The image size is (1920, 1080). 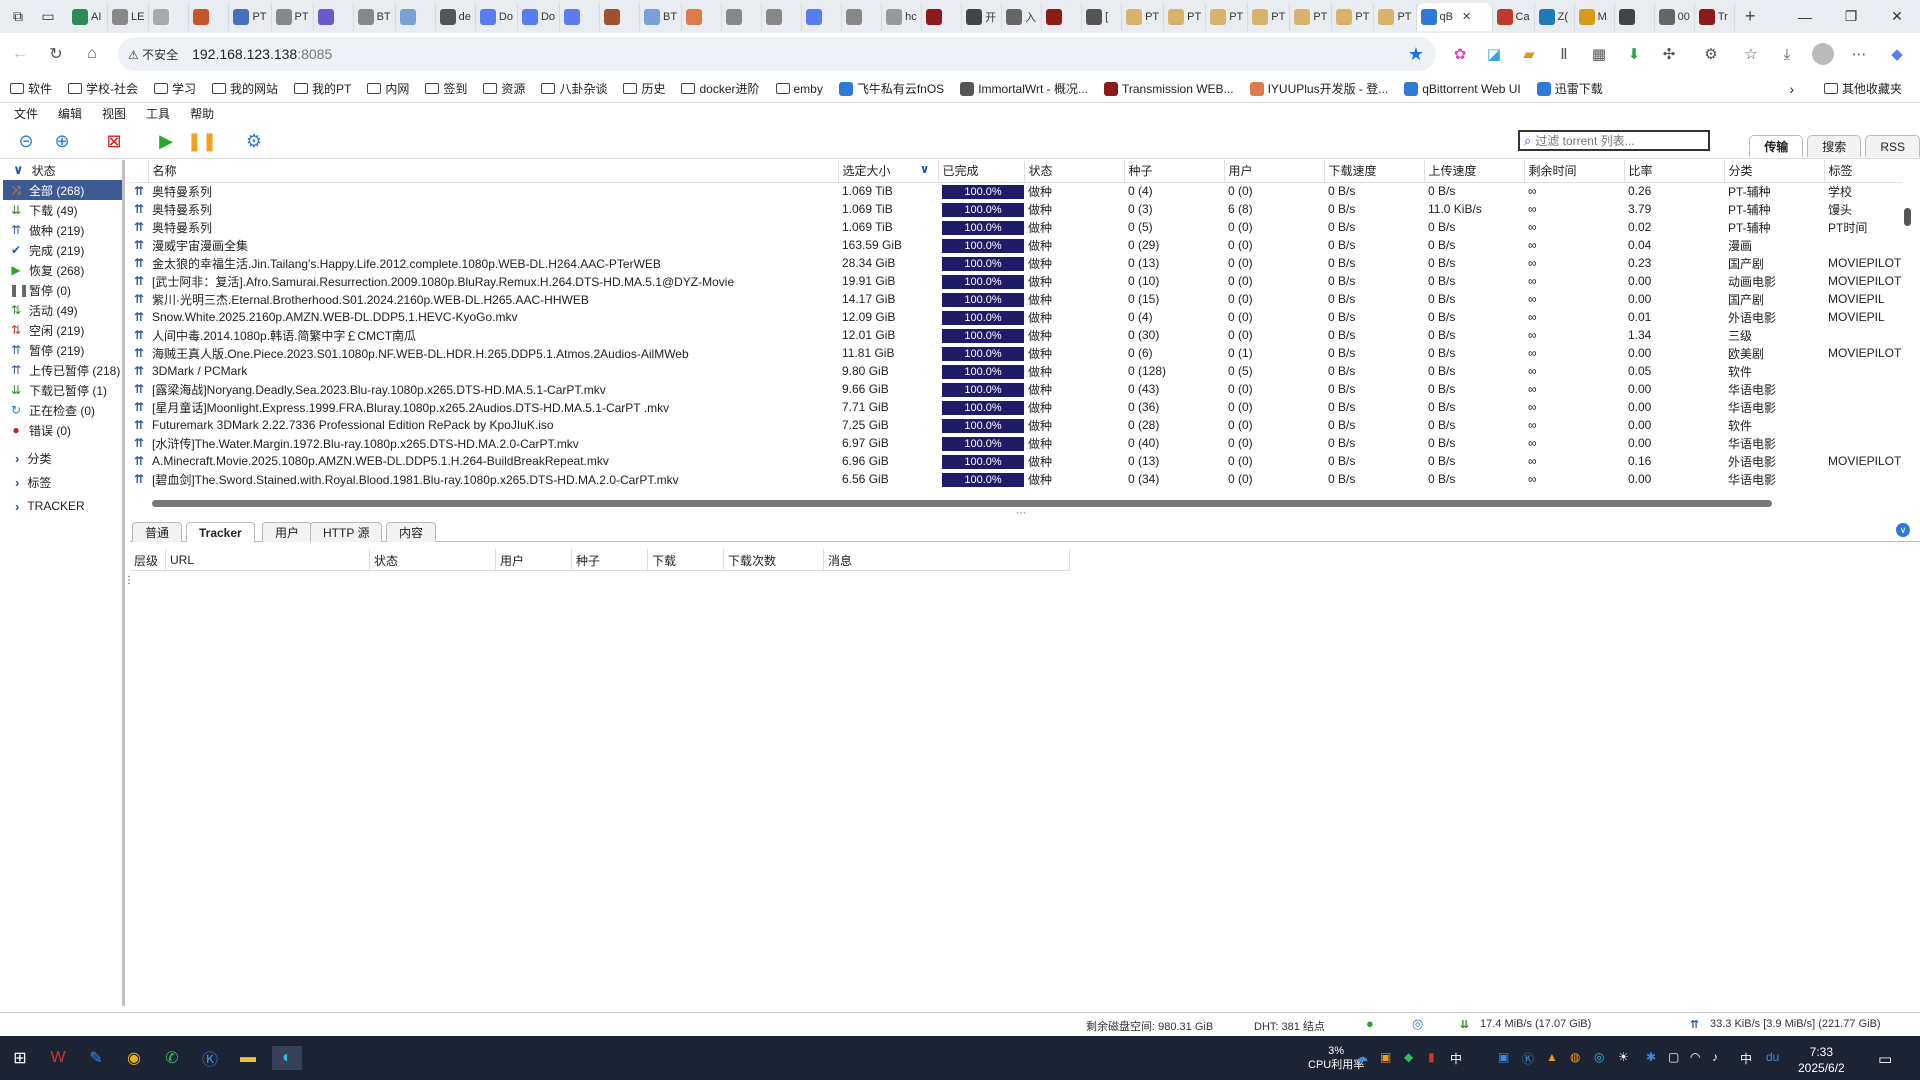 I want to click on settings-gear-icon: ⚙, so click(x=254, y=141).